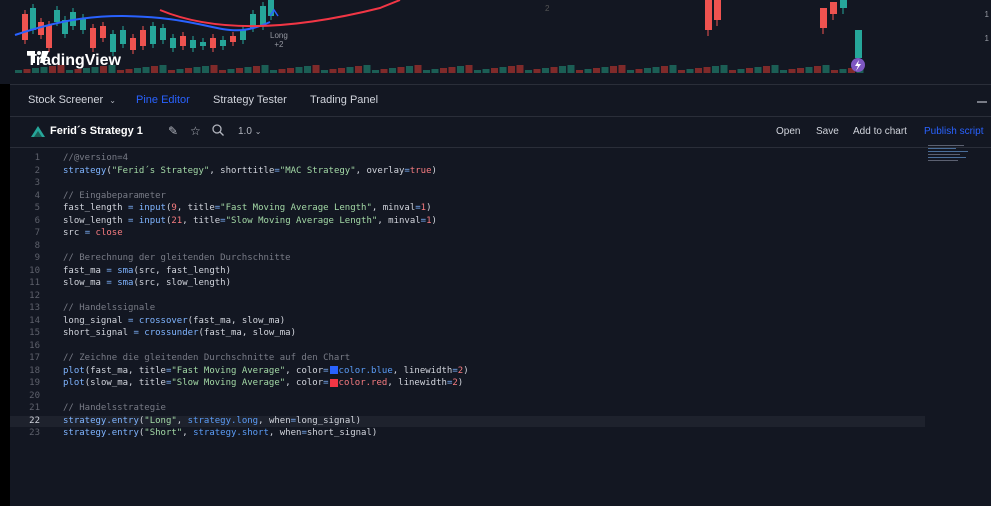 This screenshot has width=991, height=506. Describe the element at coordinates (880, 131) in the screenshot. I see `add-to-chart-button: Add to chart` at that location.